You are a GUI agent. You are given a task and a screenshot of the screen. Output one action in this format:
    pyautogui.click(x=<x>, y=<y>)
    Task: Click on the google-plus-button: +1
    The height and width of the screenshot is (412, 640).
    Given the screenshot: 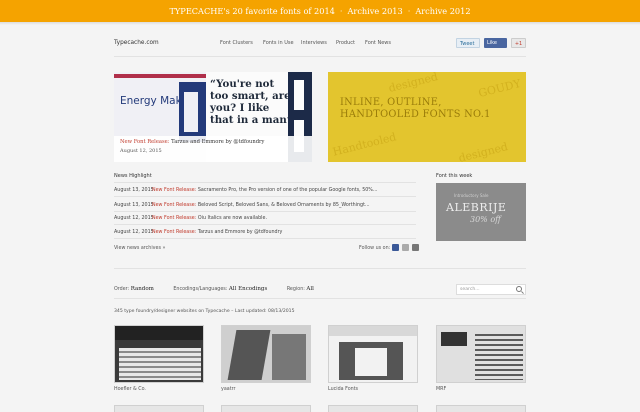 What is the action you would take?
    pyautogui.click(x=518, y=43)
    